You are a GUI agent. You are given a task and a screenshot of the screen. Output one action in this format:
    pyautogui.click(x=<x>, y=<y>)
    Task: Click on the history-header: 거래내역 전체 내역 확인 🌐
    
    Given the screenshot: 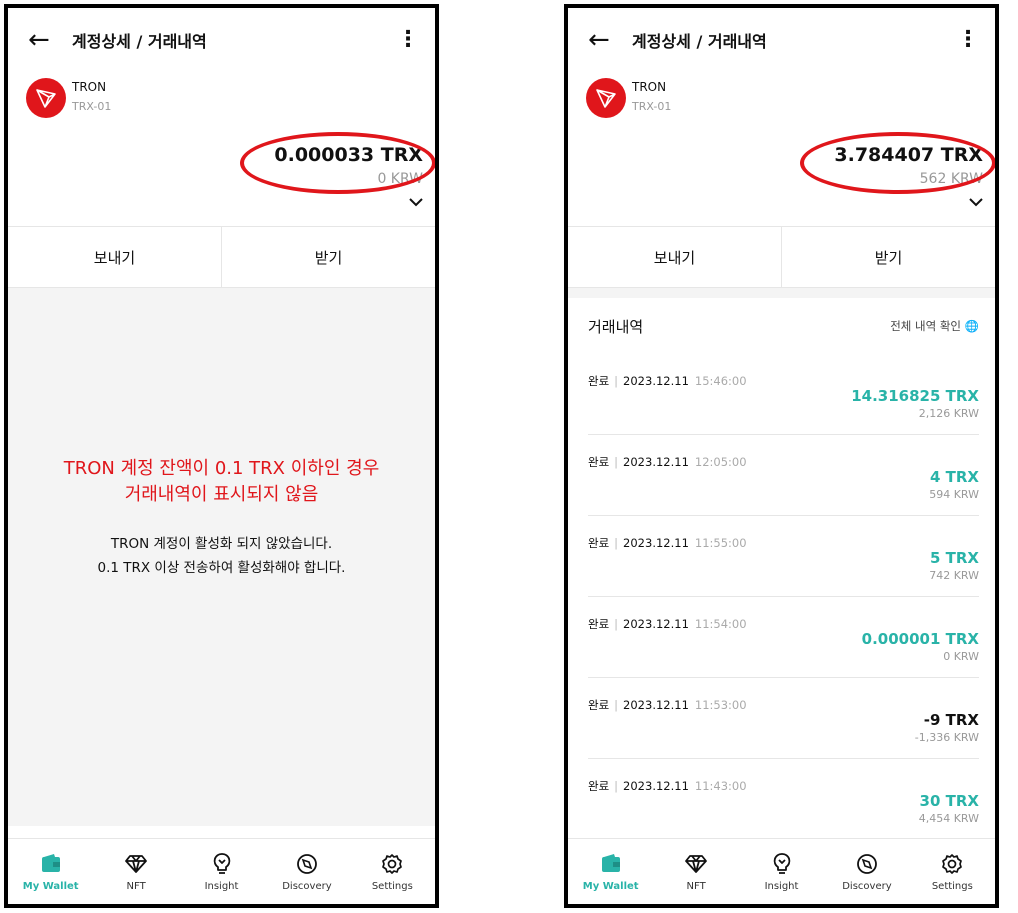 What is the action you would take?
    pyautogui.click(x=781, y=326)
    